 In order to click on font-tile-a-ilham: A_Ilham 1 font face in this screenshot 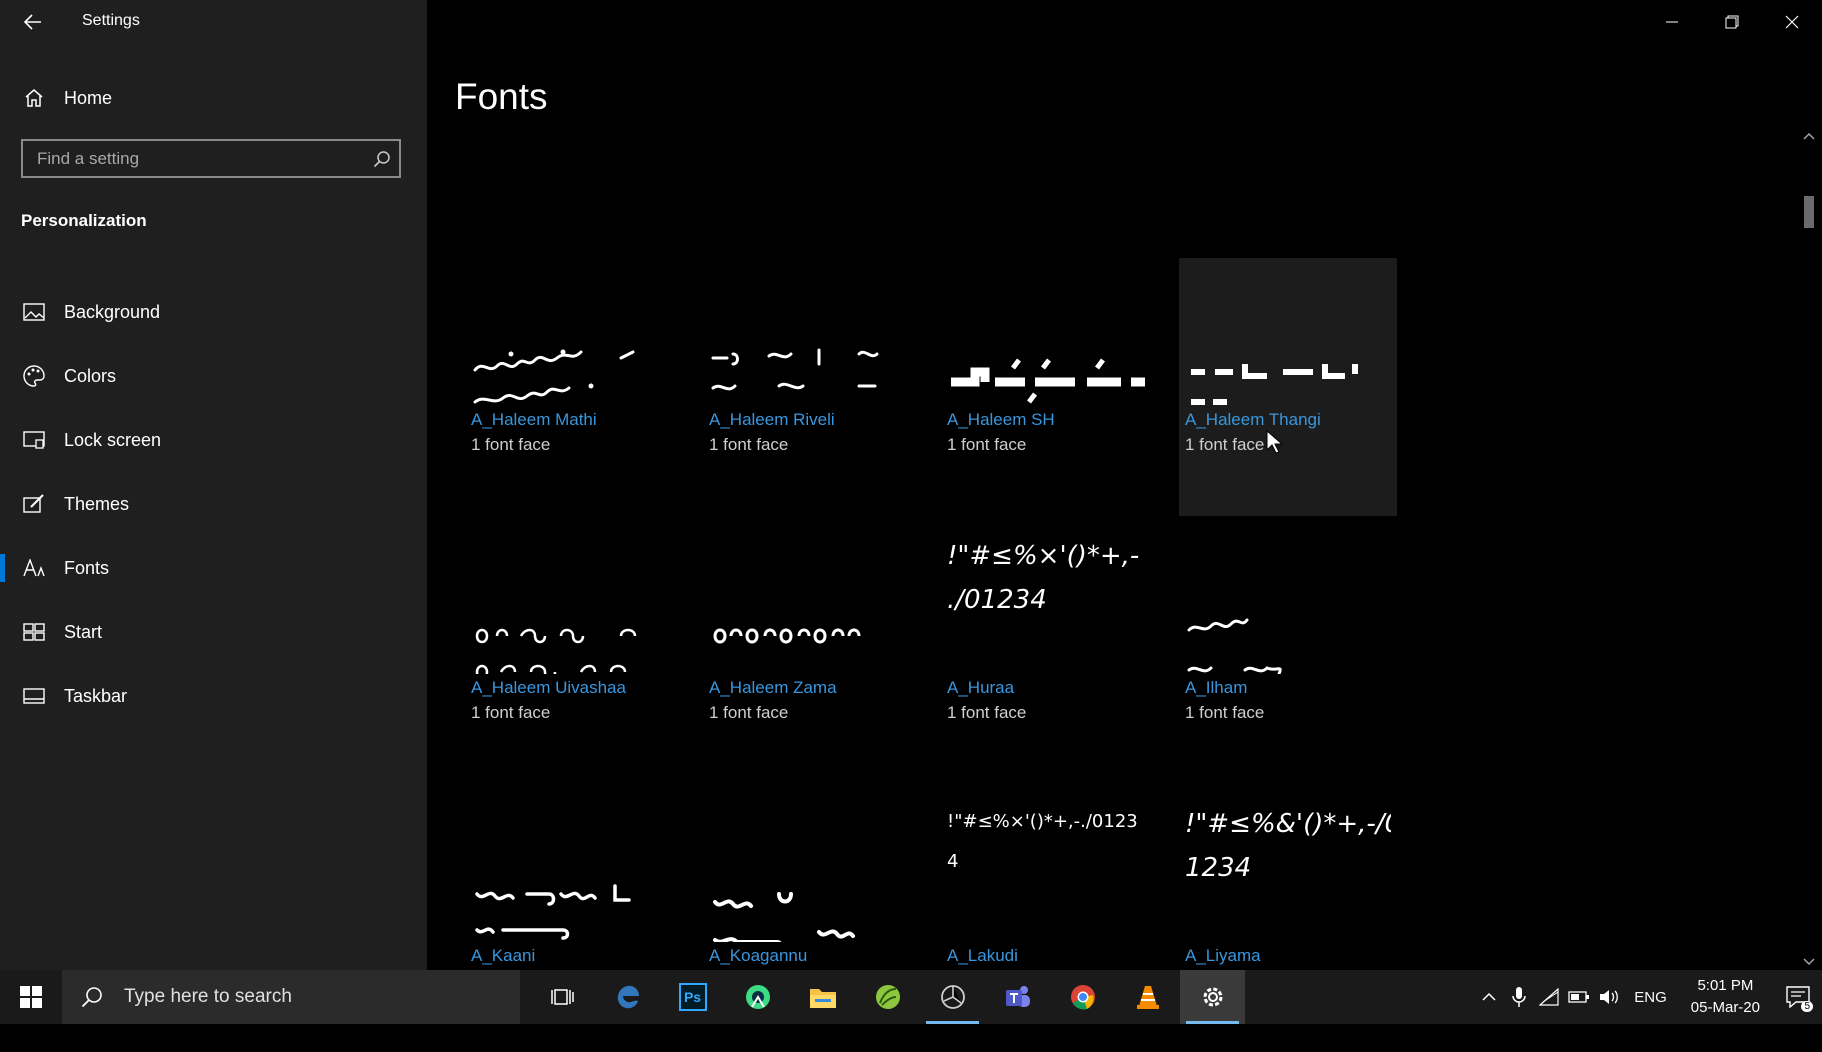, I will do `click(1288, 655)`.